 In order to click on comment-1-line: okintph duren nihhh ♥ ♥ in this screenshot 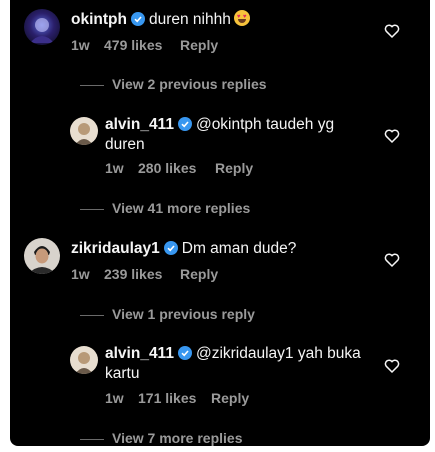, I will do `click(160, 20)`.